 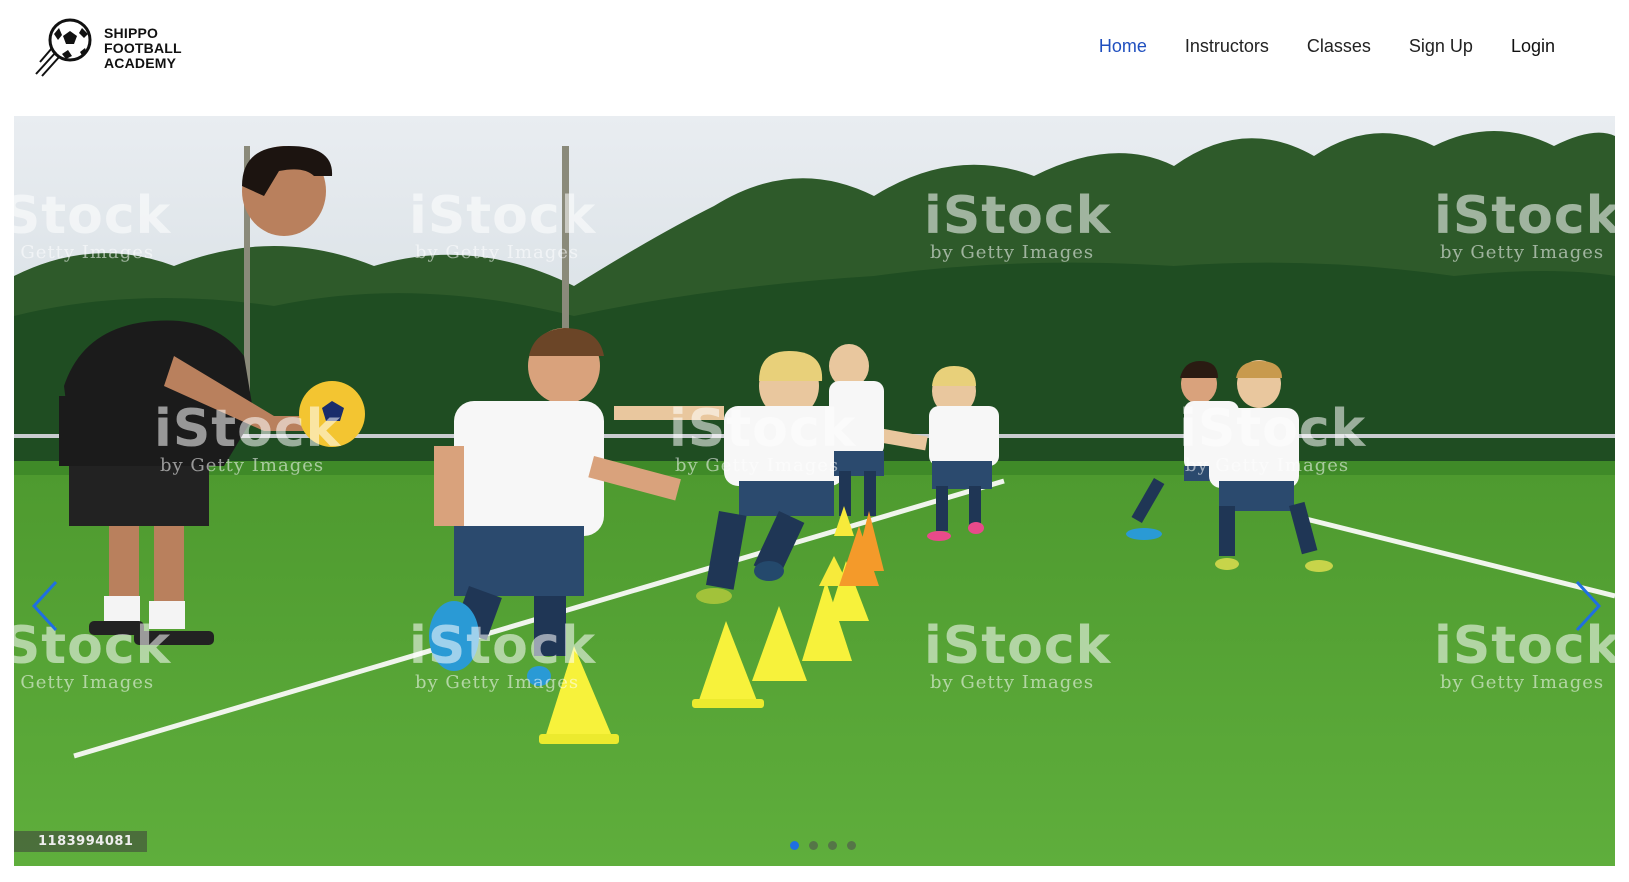 I want to click on brand-name: SHIPPO FOOTBALL ACADEMY, so click(x=143, y=47).